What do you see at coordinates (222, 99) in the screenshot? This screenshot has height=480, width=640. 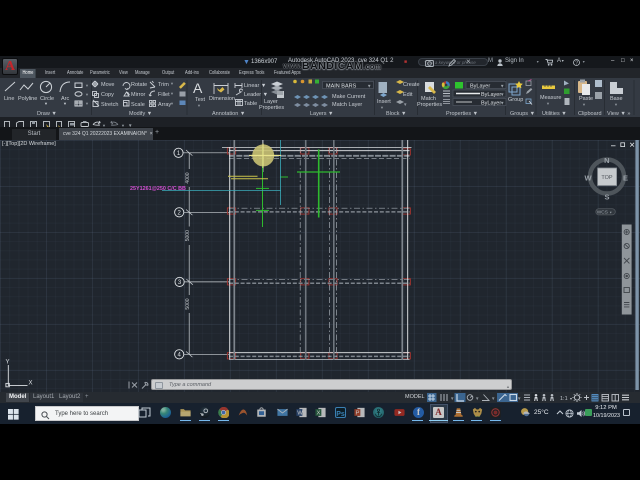 I see `svg-text: Dimension` at bounding box center [222, 99].